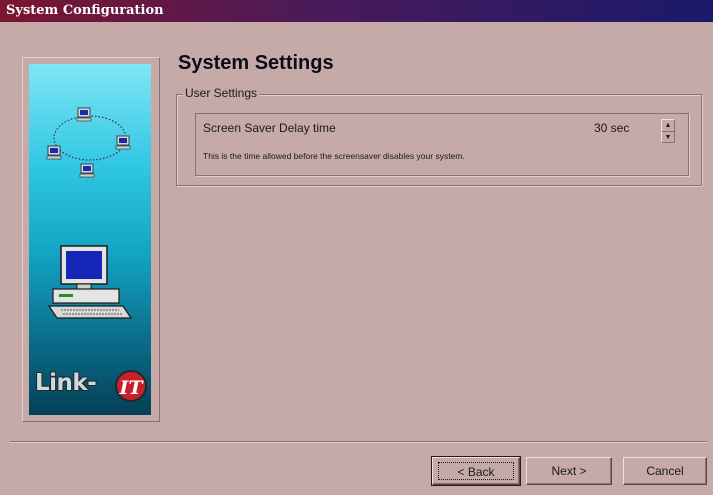  What do you see at coordinates (665, 471) in the screenshot?
I see `cancel-button: Cancel` at bounding box center [665, 471].